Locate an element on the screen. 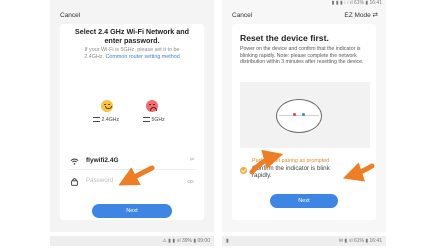 The image size is (436, 248). password-row is located at coordinates (132, 182).